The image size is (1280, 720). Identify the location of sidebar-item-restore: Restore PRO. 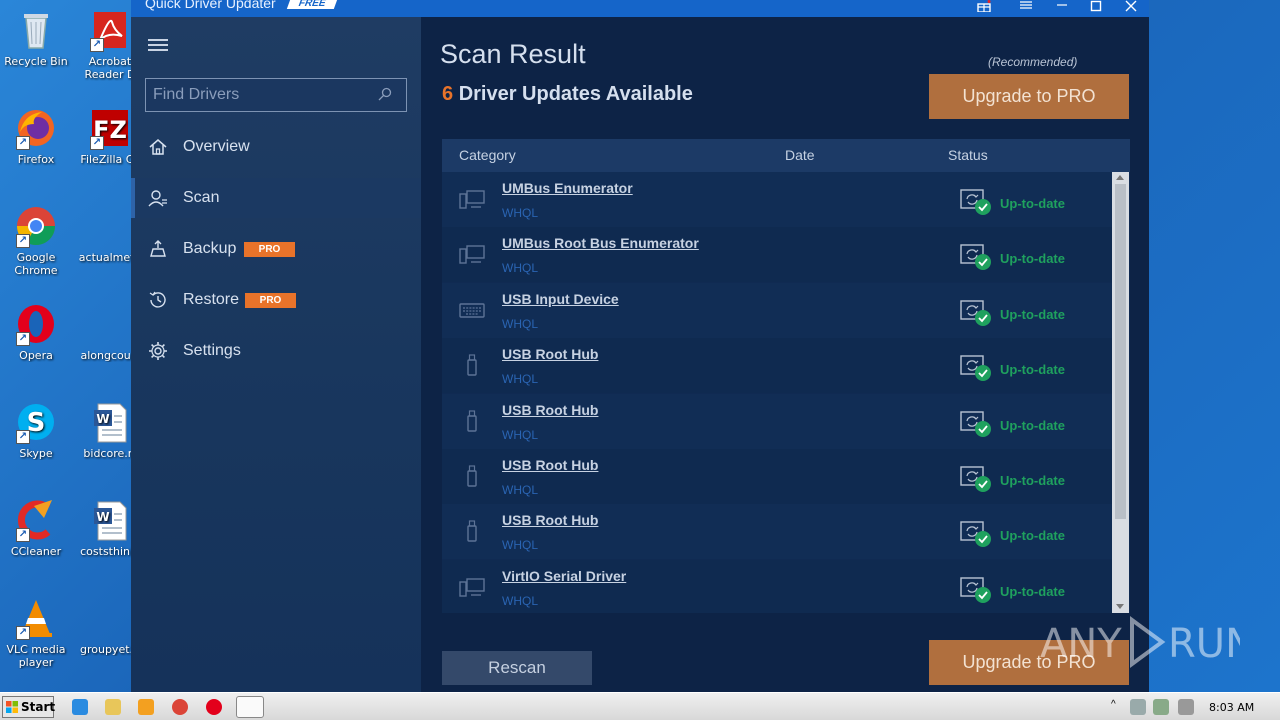
(276, 300).